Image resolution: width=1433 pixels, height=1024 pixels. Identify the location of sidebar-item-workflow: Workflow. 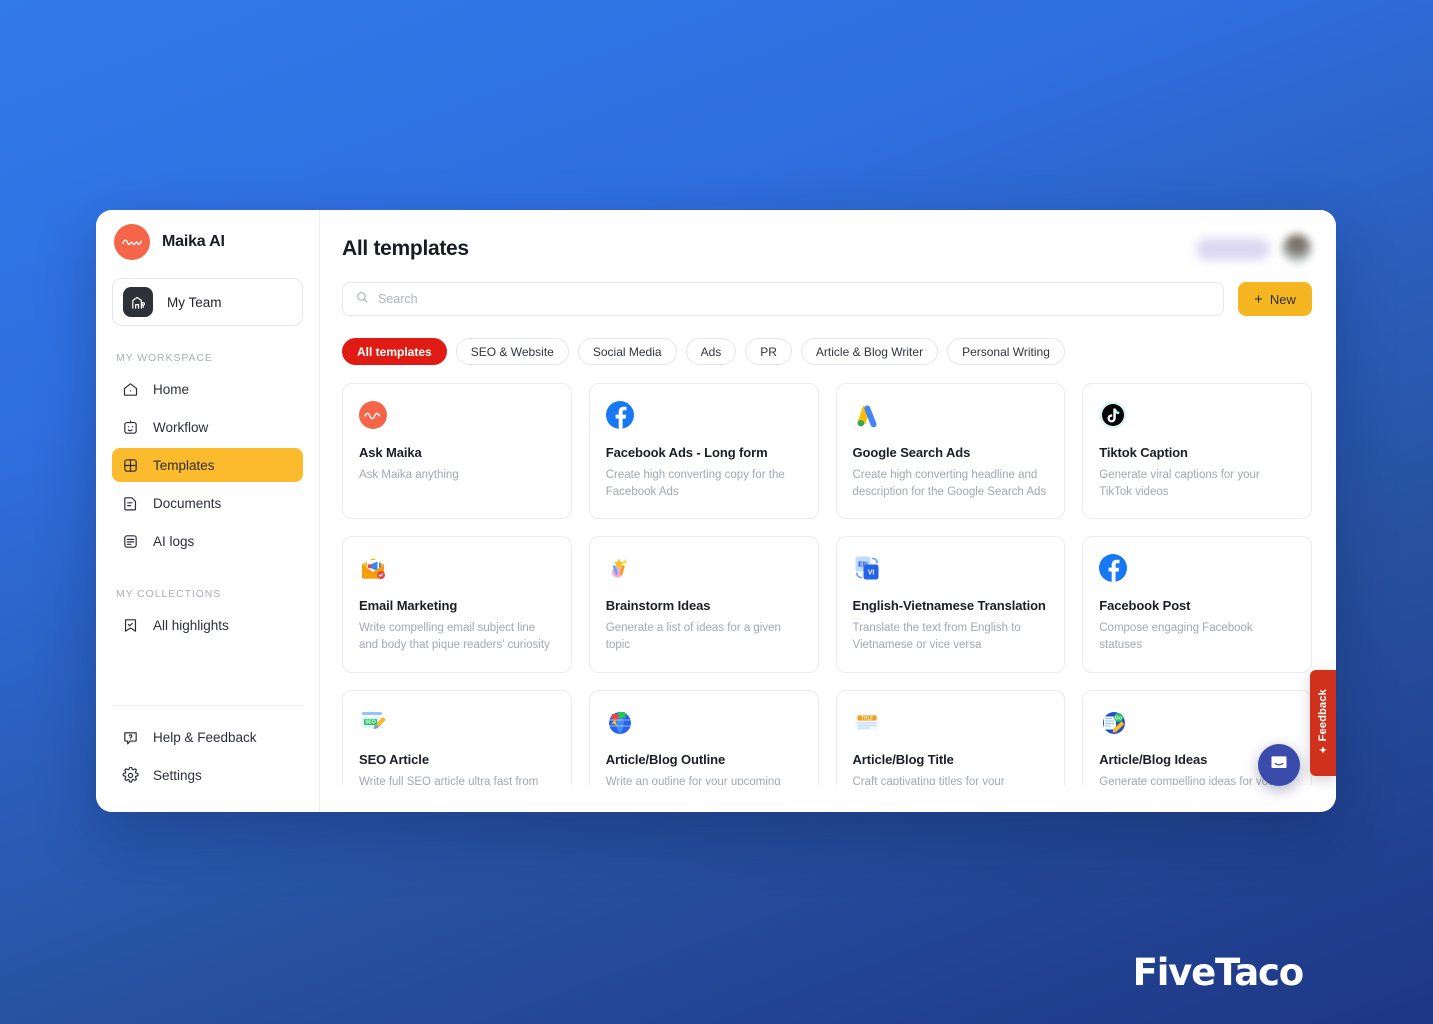
(207, 427).